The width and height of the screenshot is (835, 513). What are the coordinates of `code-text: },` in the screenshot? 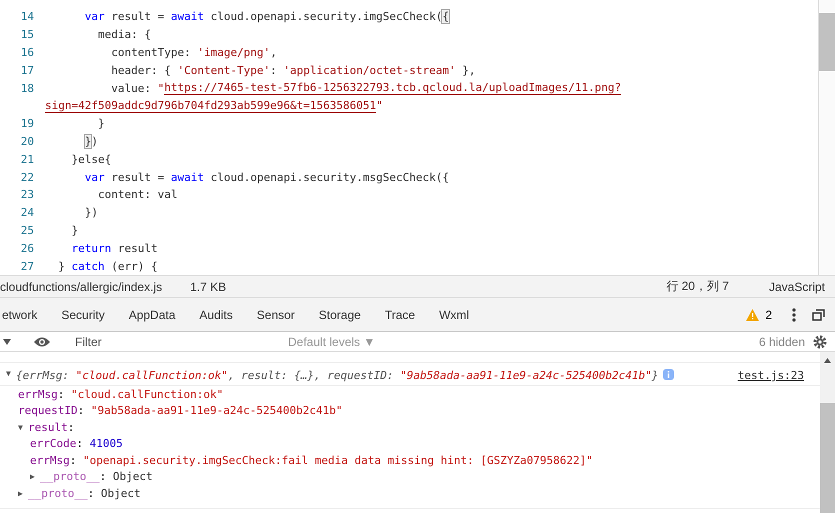 It's located at (468, 70).